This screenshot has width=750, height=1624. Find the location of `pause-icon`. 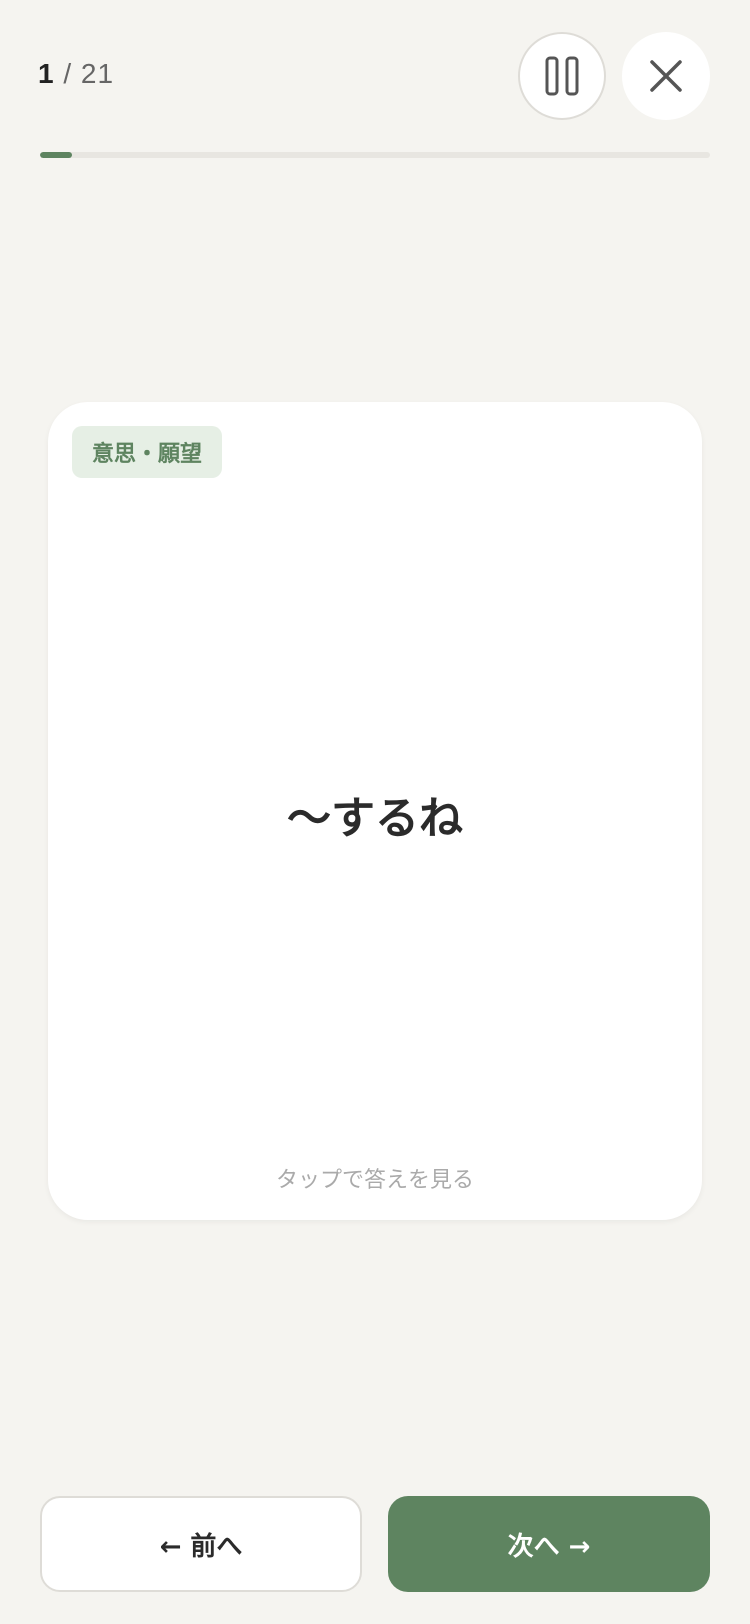

pause-icon is located at coordinates (562, 76).